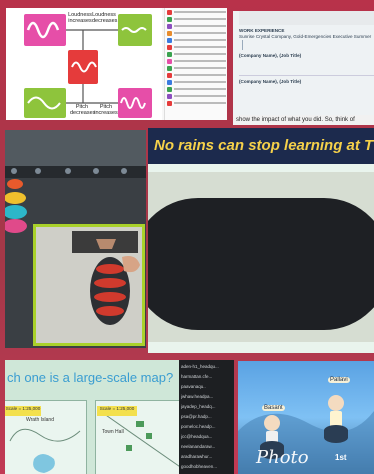 This screenshot has width=374, height=474. What do you see at coordinates (23, 411) in the screenshot?
I see `scale-tag-left: Scale = 1:25,000` at bounding box center [23, 411].